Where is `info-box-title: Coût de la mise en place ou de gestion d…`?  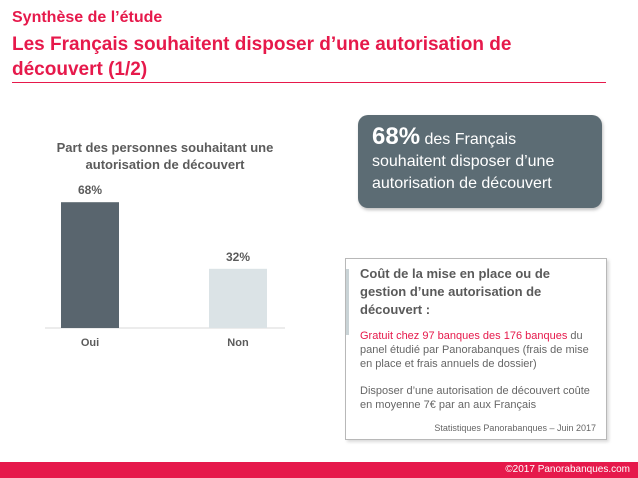 info-box-title: Coût de la mise en place ou de gestion d… is located at coordinates (455, 291).